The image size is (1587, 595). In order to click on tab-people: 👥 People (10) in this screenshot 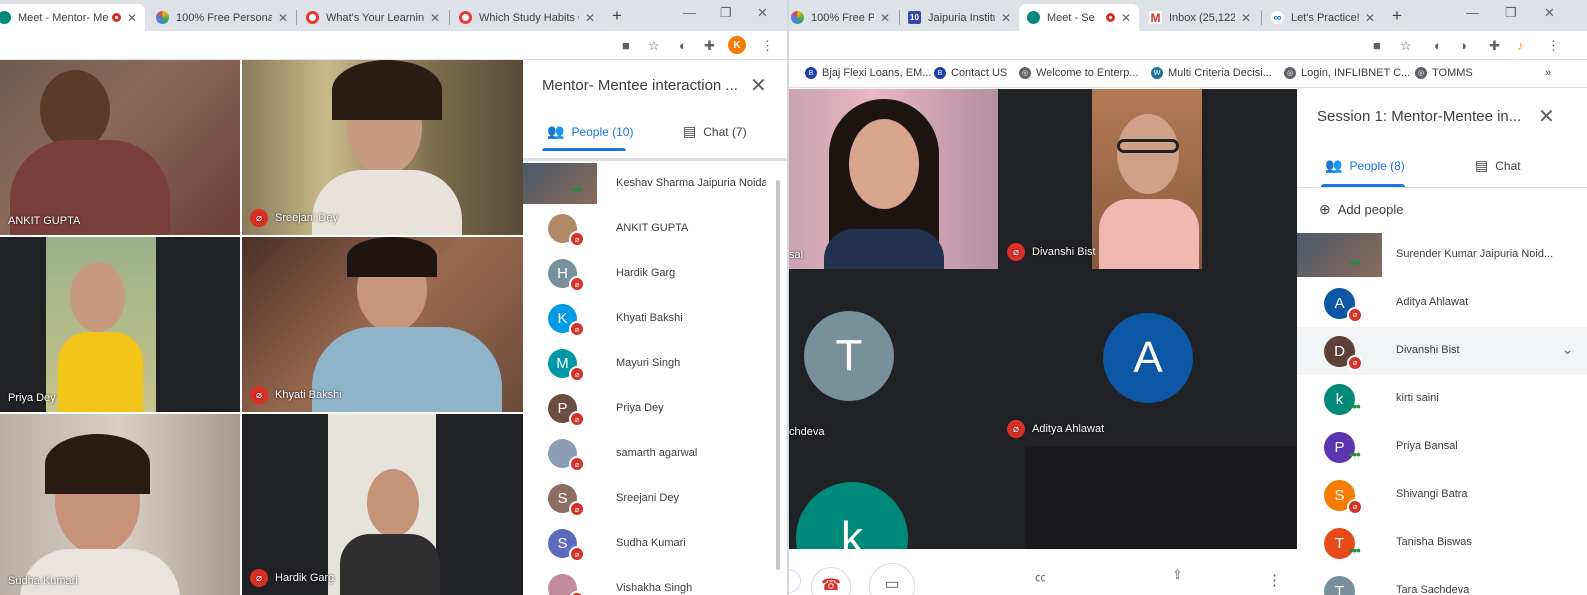, I will do `click(590, 131)`.